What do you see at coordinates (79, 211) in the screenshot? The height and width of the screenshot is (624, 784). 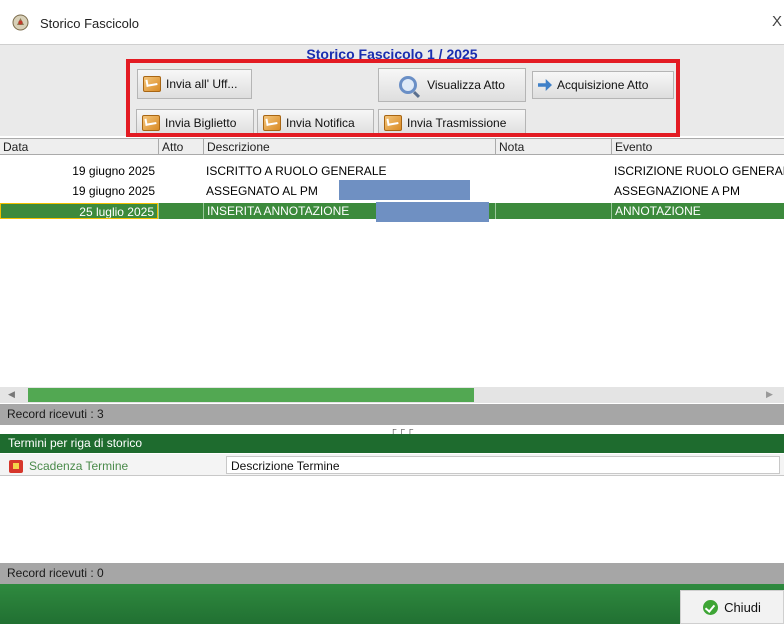 I see `cell-data: 25 luglio 2025` at bounding box center [79, 211].